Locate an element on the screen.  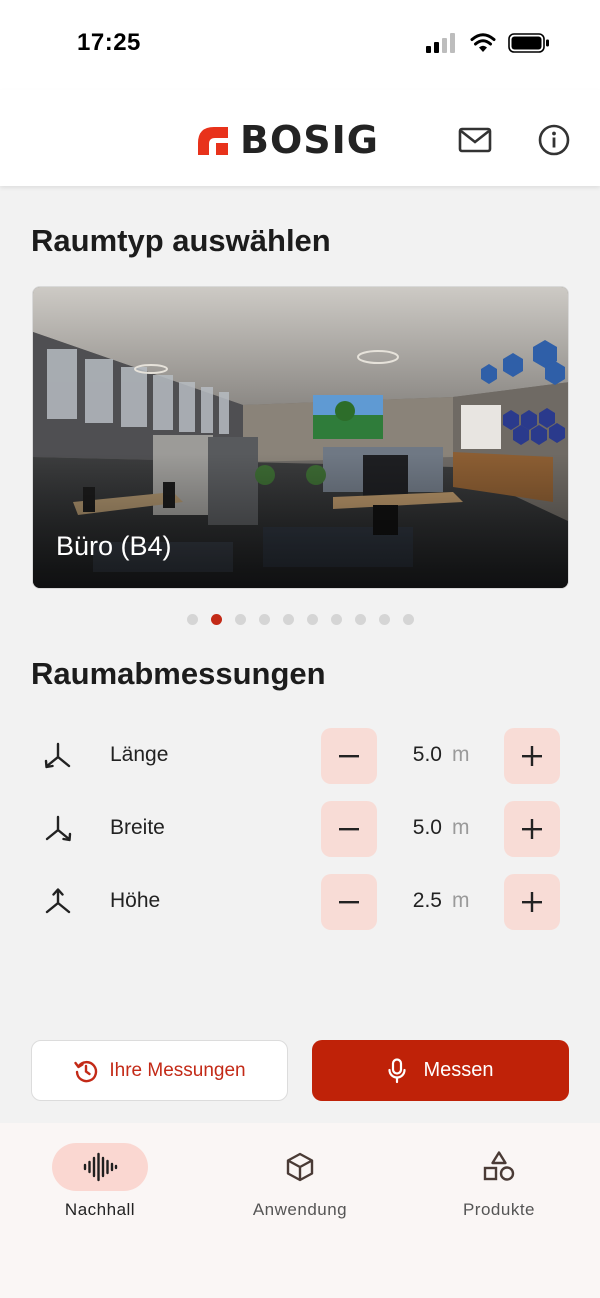
wifi-icon is located at coordinates (483, 42).